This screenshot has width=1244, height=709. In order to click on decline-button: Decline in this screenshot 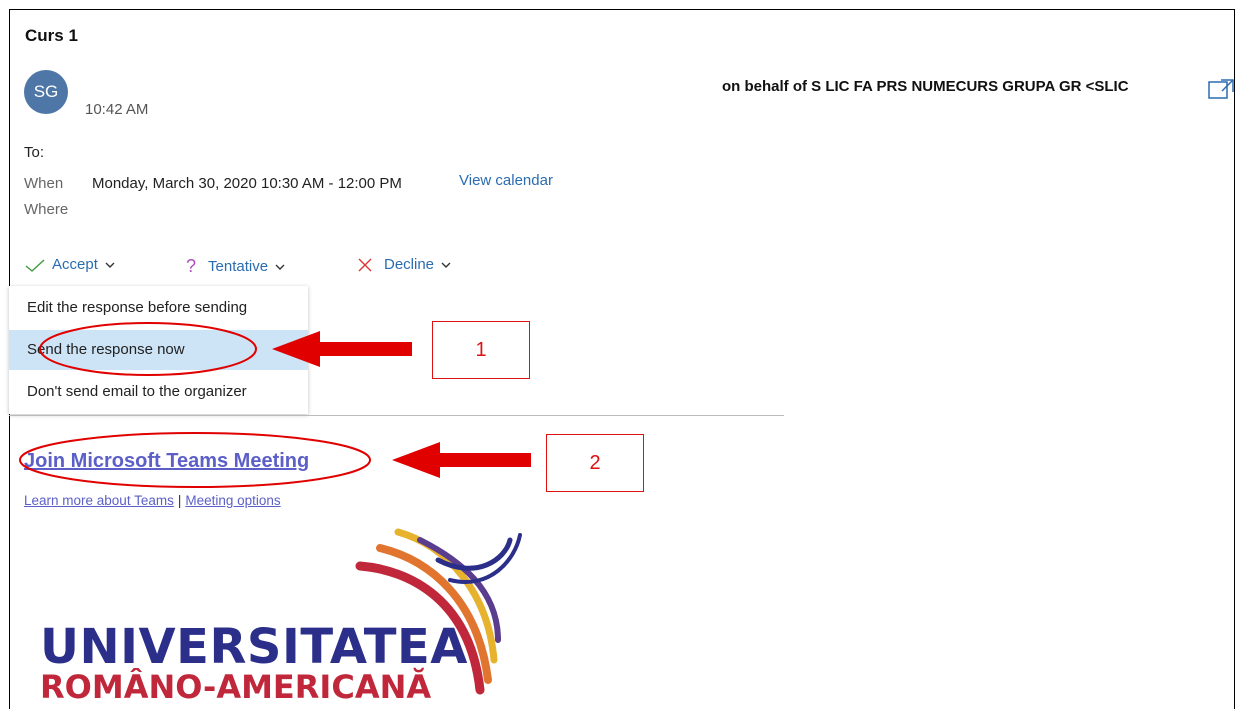, I will do `click(404, 264)`.